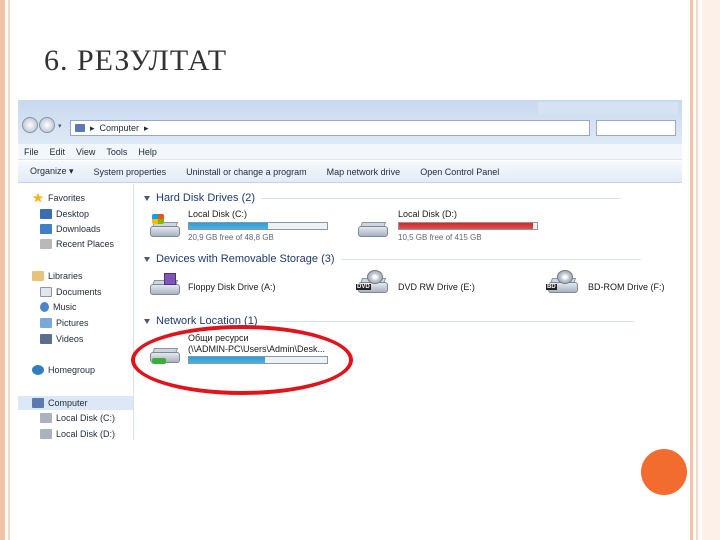  Describe the element at coordinates (136, 60) in the screenshot. I see `slide-title: 6. РЕЗУЛТАТ` at that location.